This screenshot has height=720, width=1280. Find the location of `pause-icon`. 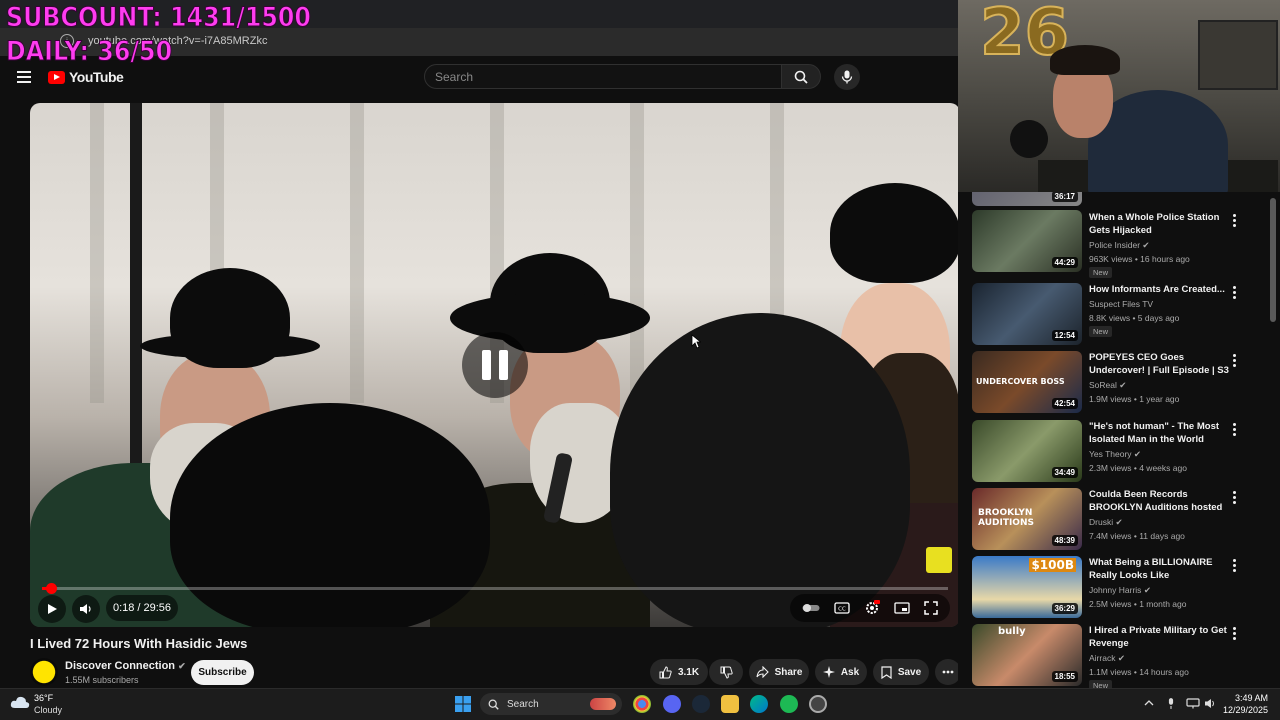

pause-icon is located at coordinates (486, 365).